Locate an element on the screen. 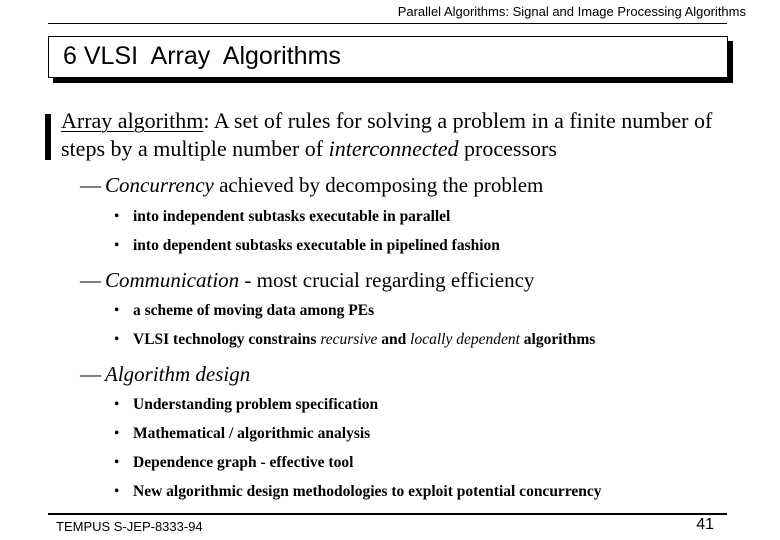  list-item-text: a scheme of moving data among PEs is located at coordinates (254, 310).